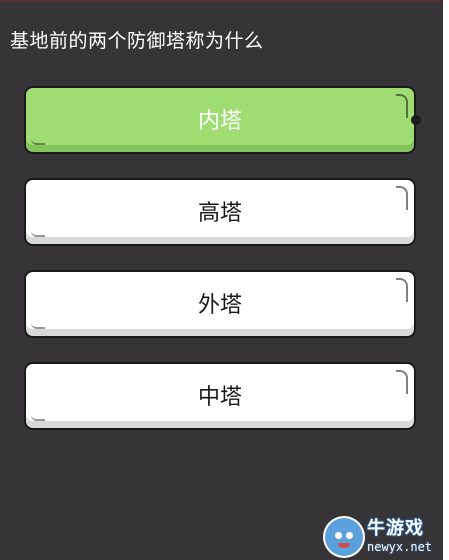  I want to click on answer-option-3-label: 外塔, so click(219, 305).